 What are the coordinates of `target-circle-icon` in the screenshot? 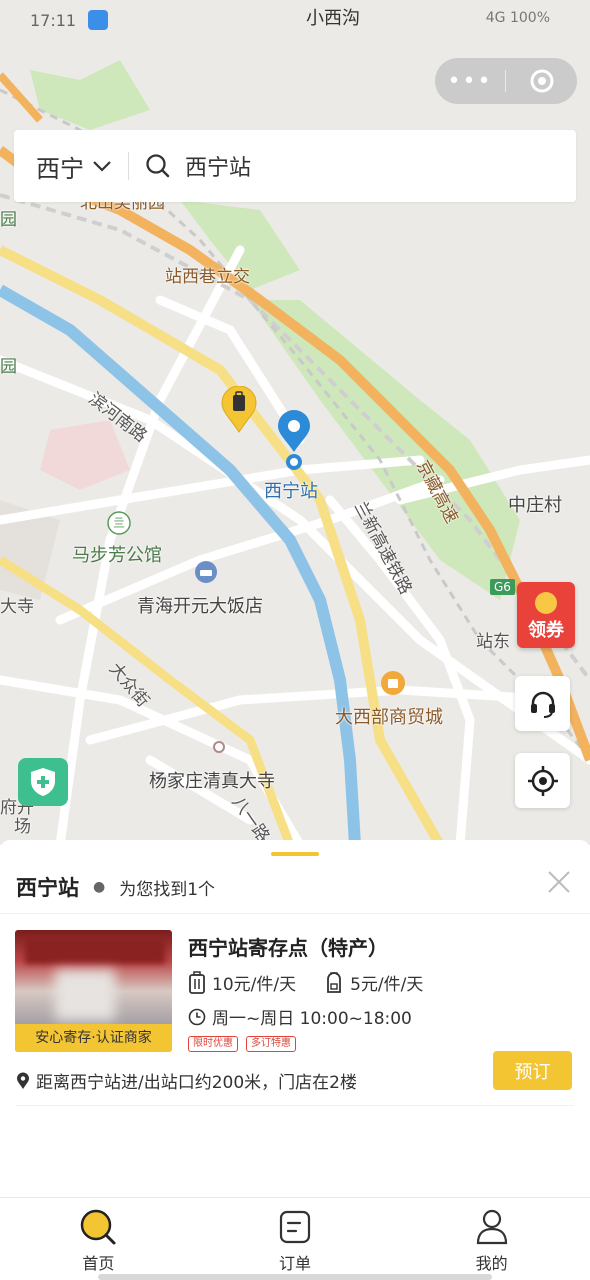 It's located at (541, 81).